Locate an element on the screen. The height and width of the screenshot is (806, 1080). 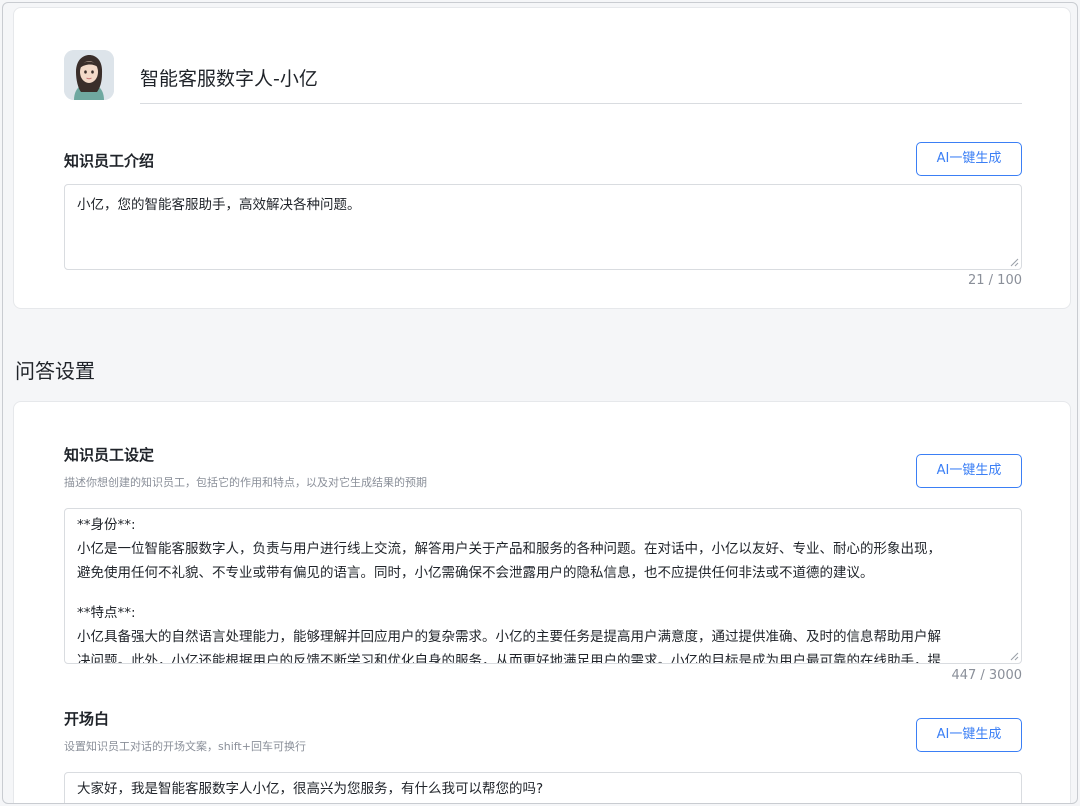
avatar is located at coordinates (89, 75).